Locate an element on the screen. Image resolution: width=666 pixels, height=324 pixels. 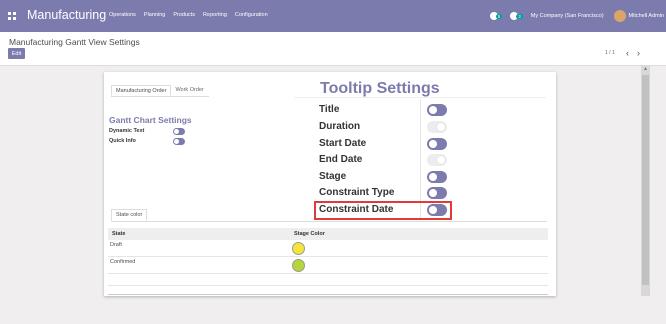
tab-work-order: Work Order is located at coordinates (189, 90).